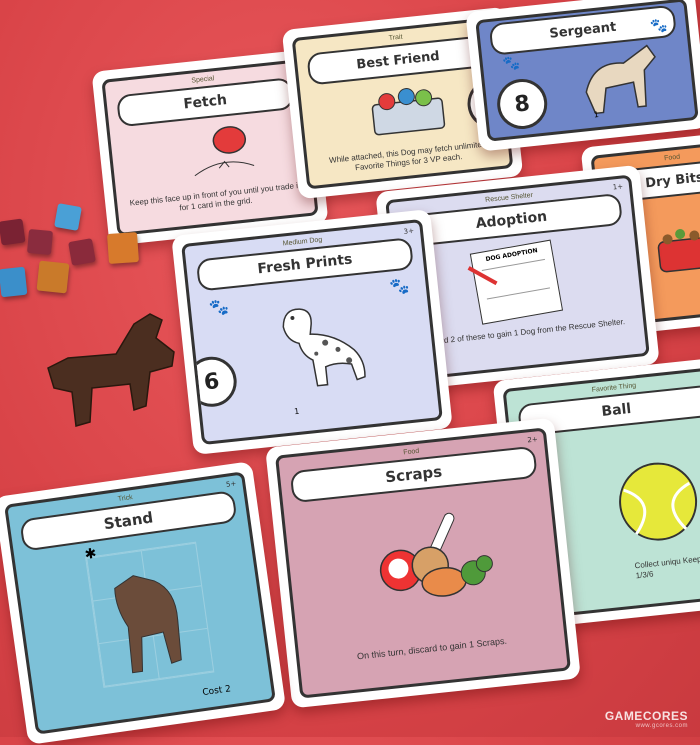  What do you see at coordinates (398, 60) in the screenshot?
I see `card-title: Best Friend` at bounding box center [398, 60].